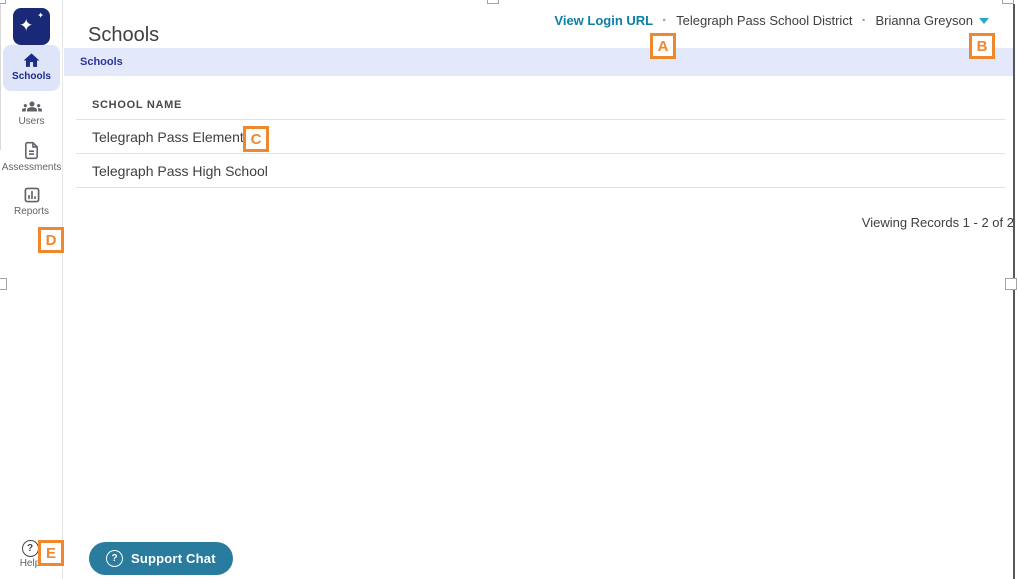 The width and height of the screenshot is (1018, 579). I want to click on chevron-down-icon, so click(984, 20).